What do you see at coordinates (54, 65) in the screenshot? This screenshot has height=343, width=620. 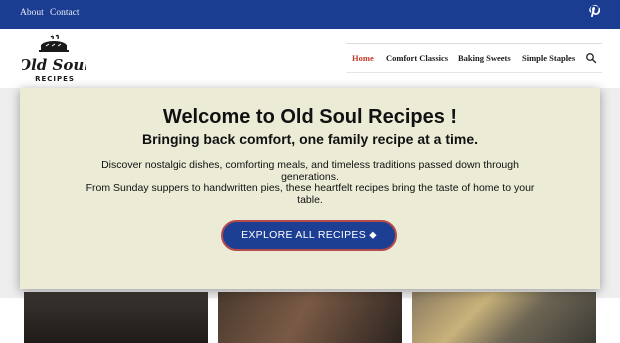 I see `logo-line1: Old Soul` at bounding box center [54, 65].